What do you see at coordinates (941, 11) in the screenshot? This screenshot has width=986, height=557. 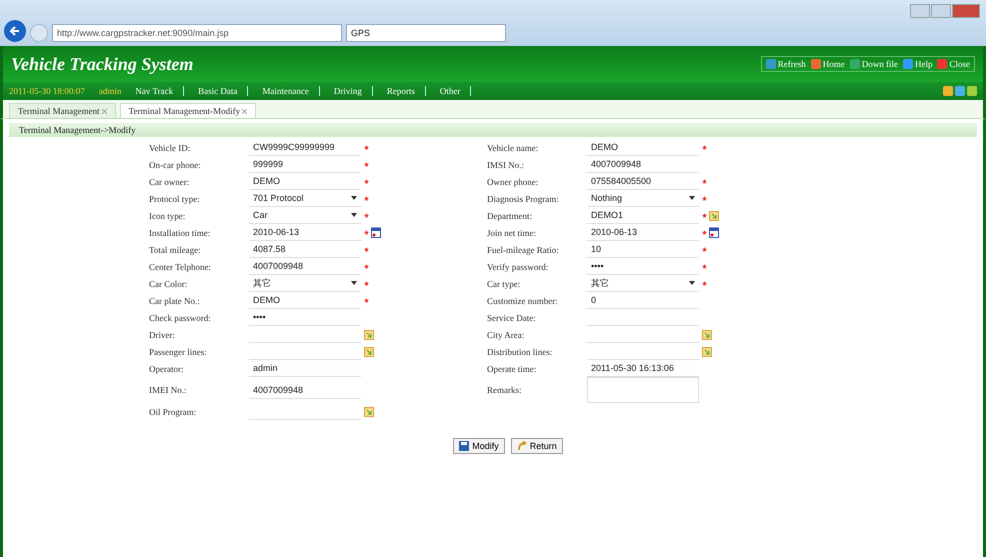 I see `maximize-button` at bounding box center [941, 11].